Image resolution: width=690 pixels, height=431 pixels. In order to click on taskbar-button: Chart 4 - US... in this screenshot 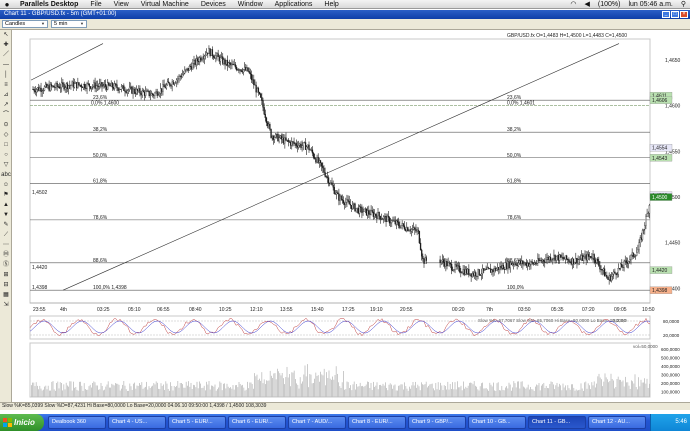, I will do `click(137, 422)`.